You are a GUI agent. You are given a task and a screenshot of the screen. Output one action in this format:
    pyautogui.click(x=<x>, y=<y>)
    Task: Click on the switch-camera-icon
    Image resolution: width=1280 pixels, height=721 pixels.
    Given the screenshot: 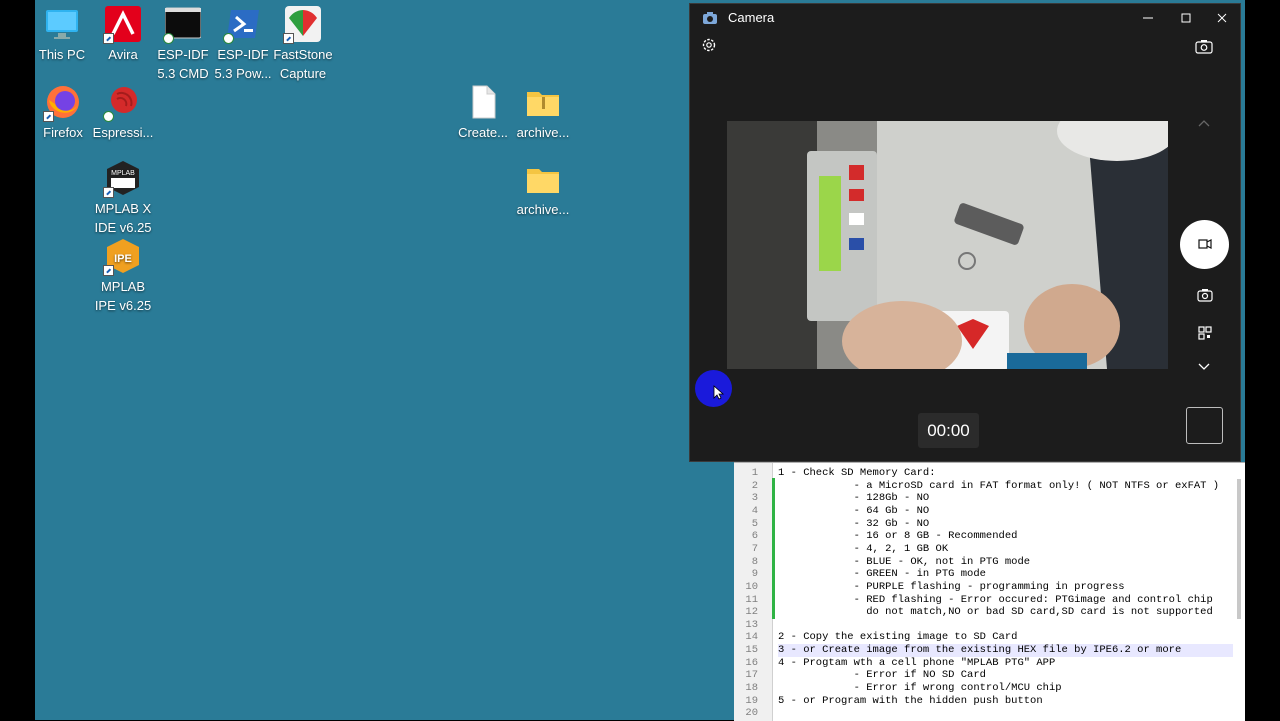 What is the action you would take?
    pyautogui.click(x=1204, y=47)
    